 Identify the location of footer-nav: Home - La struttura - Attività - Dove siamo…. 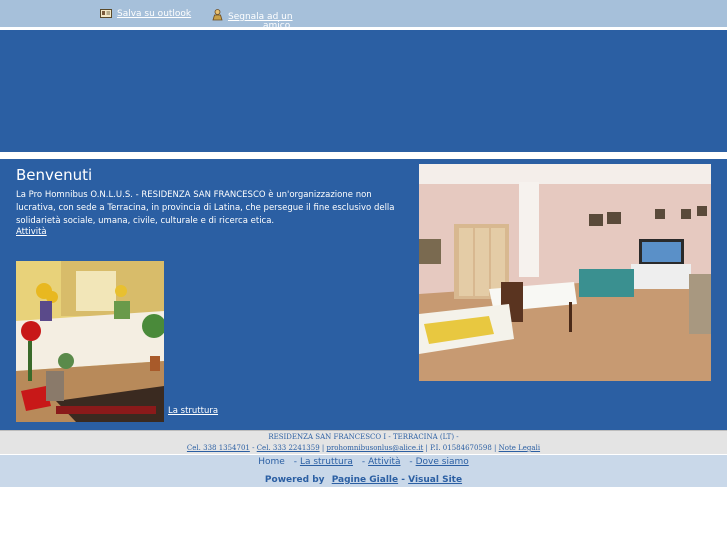
(363, 470).